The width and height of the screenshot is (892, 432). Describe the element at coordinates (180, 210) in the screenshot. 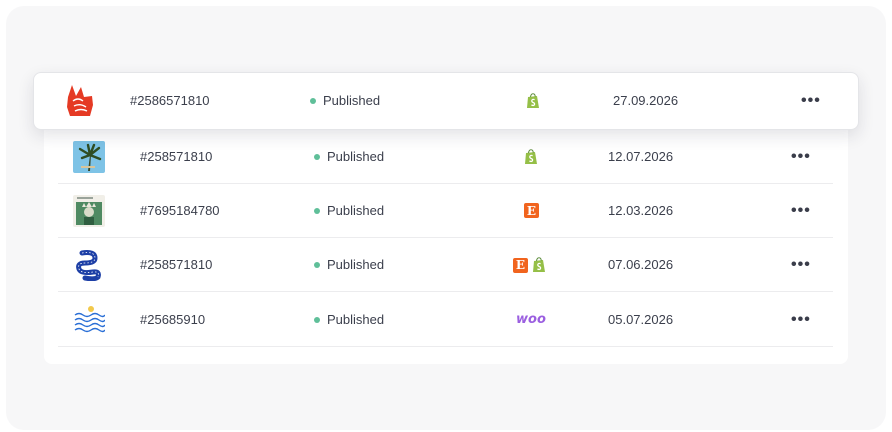

I see `order-id: #7695184780` at that location.